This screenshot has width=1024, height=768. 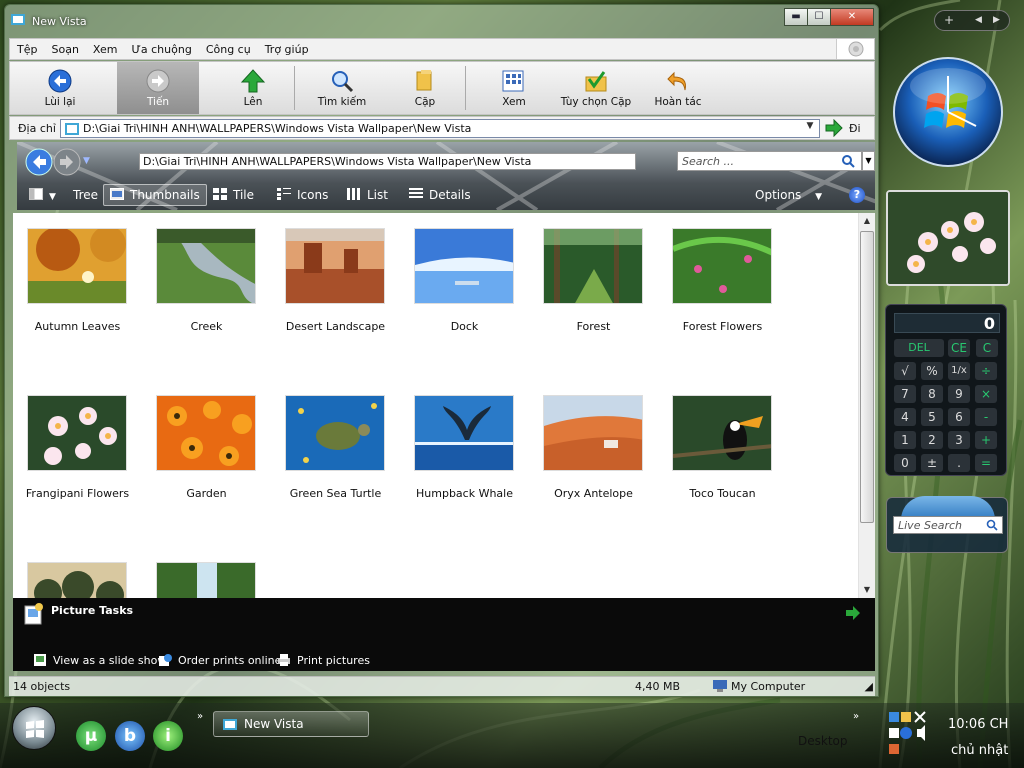 What do you see at coordinates (932, 417) in the screenshot?
I see `calculator-key: 5` at bounding box center [932, 417].